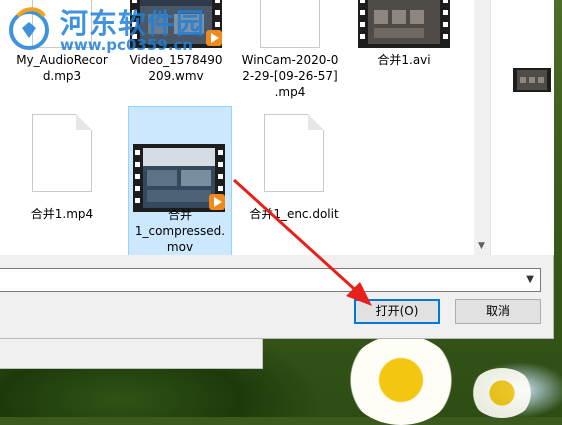  What do you see at coordinates (131, 353) in the screenshot?
I see `background-window-edge` at bounding box center [131, 353].